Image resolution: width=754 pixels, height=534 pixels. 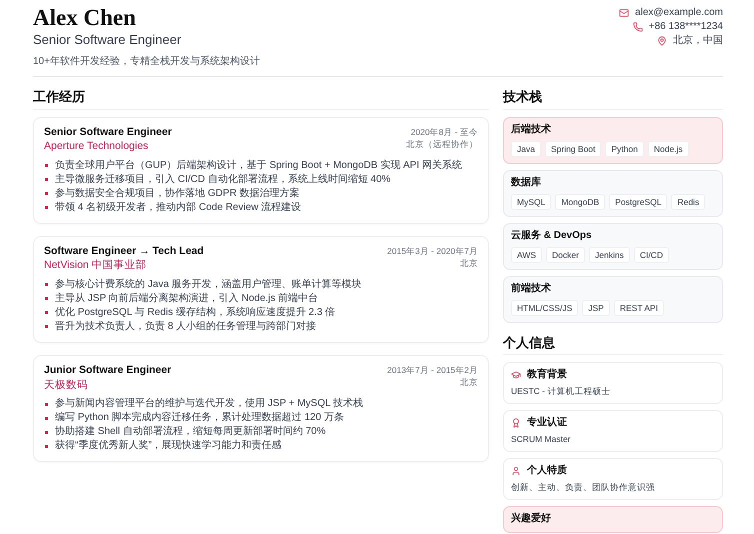 What do you see at coordinates (583, 487) in the screenshot?
I see `info-text: 创新、主动、负责、团队协作意识强` at bounding box center [583, 487].